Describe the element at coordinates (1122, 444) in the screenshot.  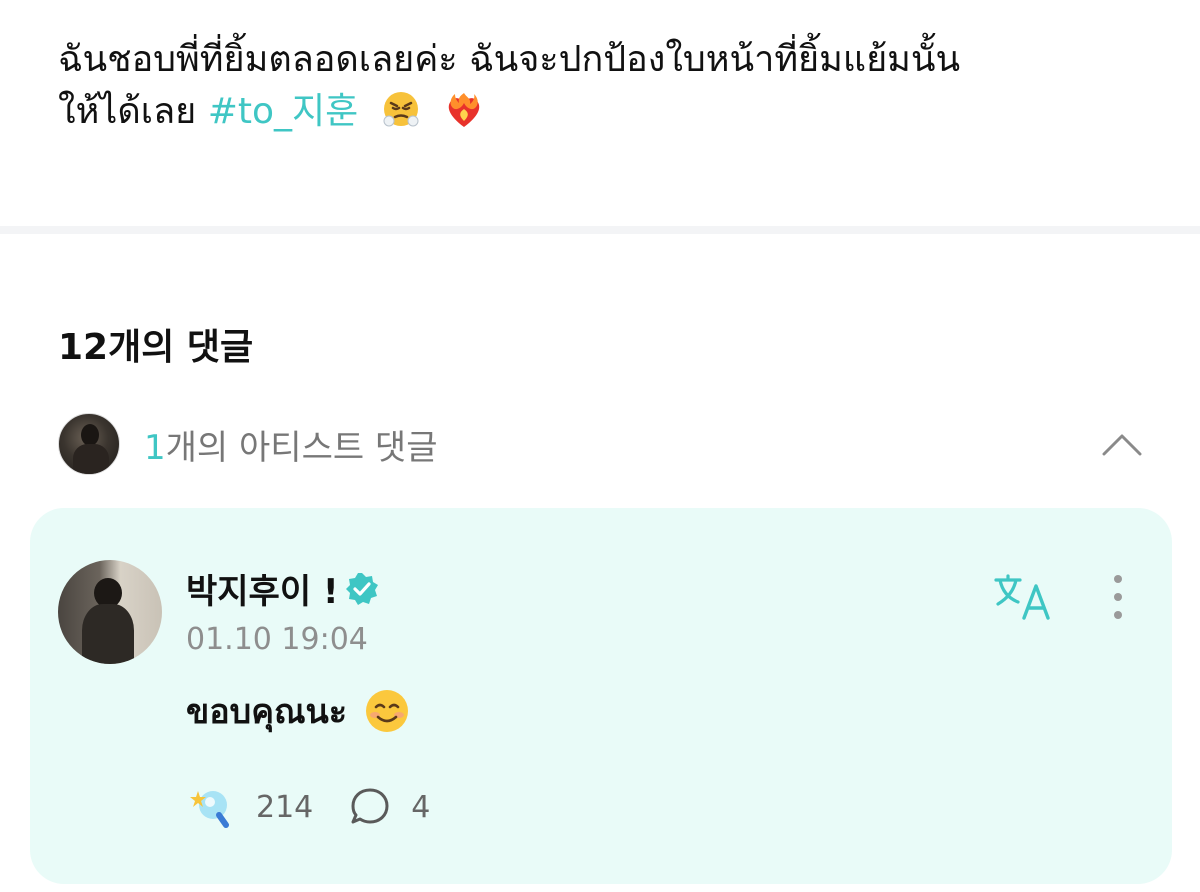
I see `chevron-up-icon` at that location.